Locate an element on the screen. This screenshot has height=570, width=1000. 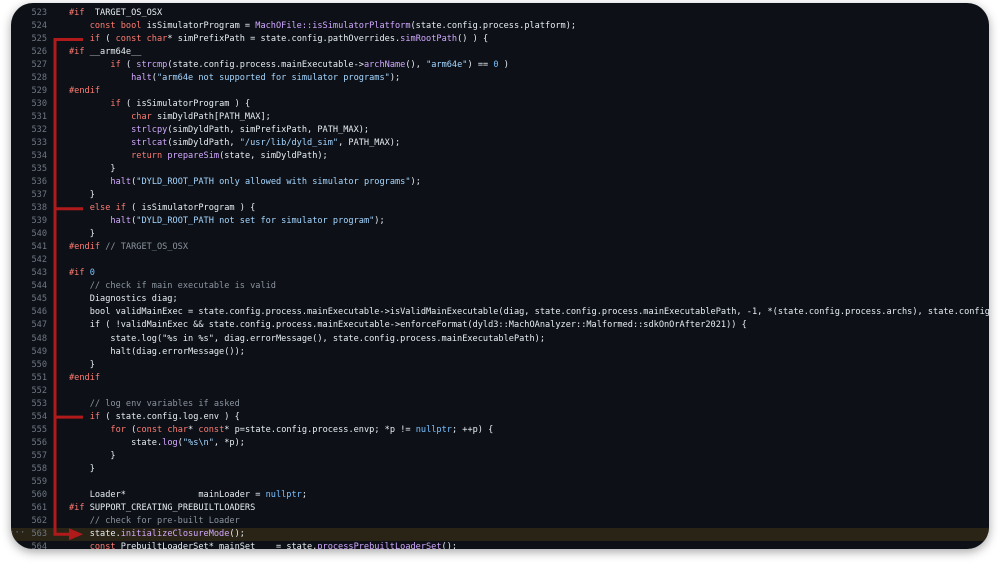
arrowhead is located at coordinates (76, 534).